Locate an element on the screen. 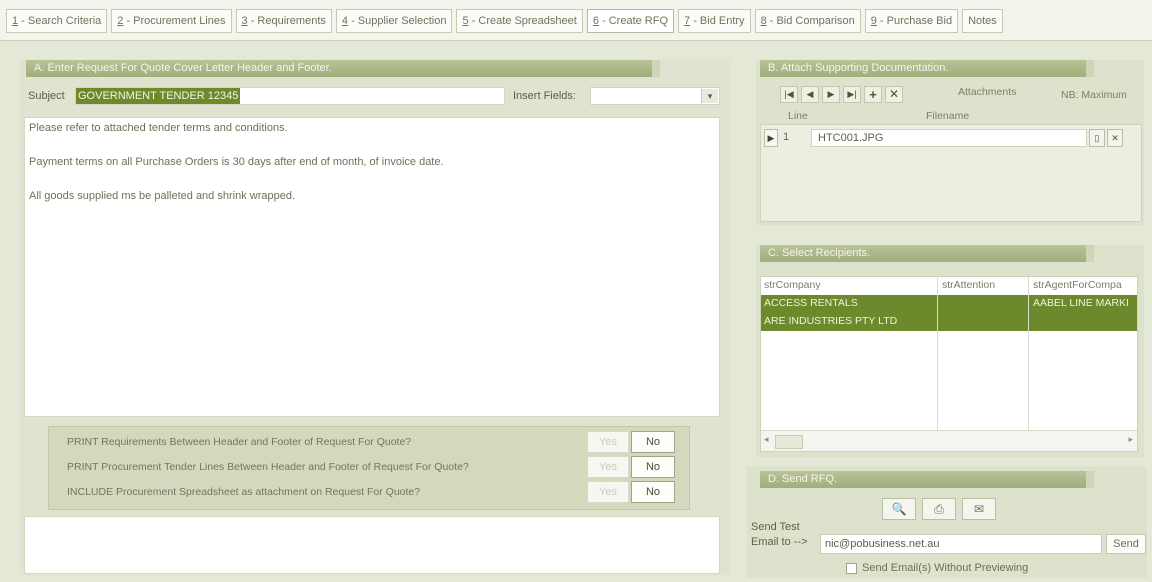 This screenshot has height=582, width=1152. attachments-toolbar: |◀ ◀ ▶ ▶| + ✕ is located at coordinates (841, 94).